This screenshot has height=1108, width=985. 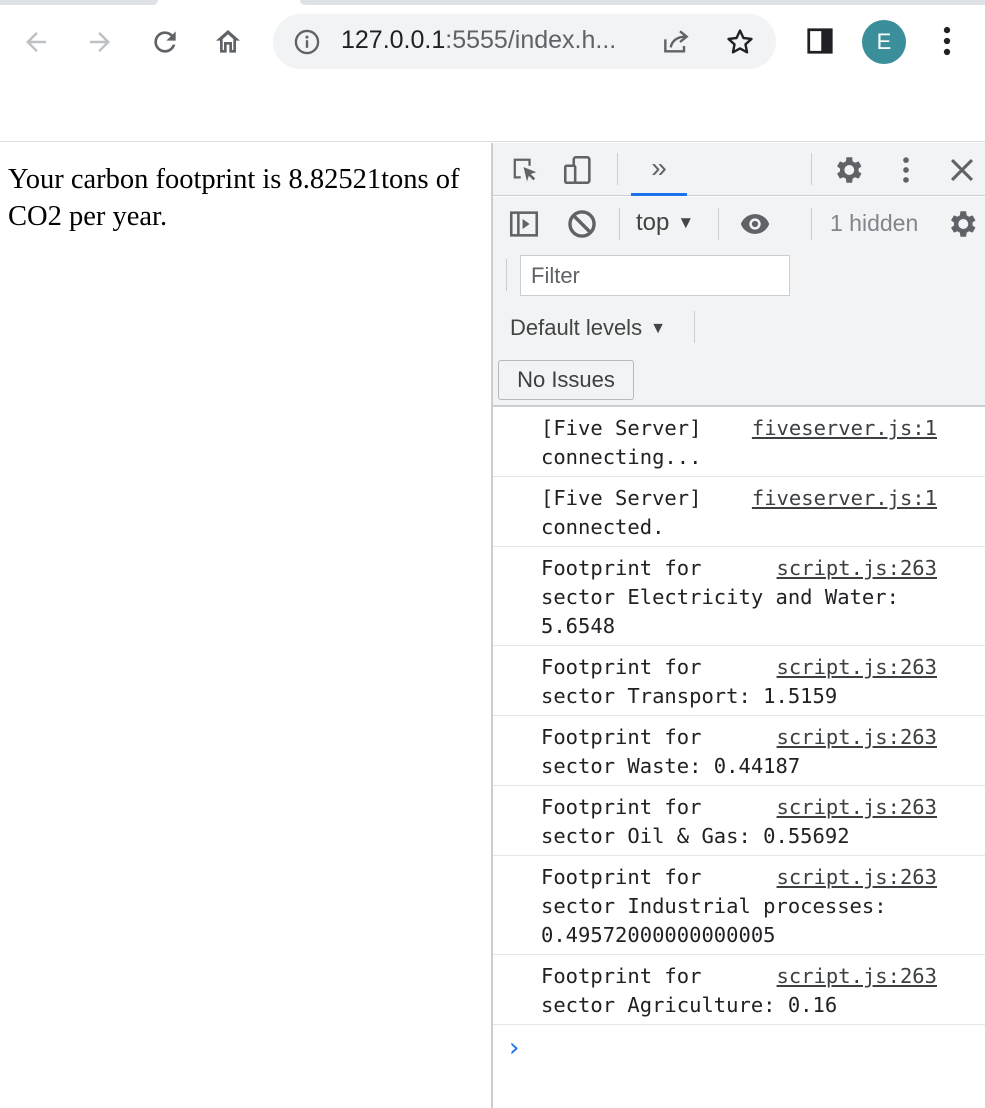 I want to click on close-icon, so click(x=962, y=170).